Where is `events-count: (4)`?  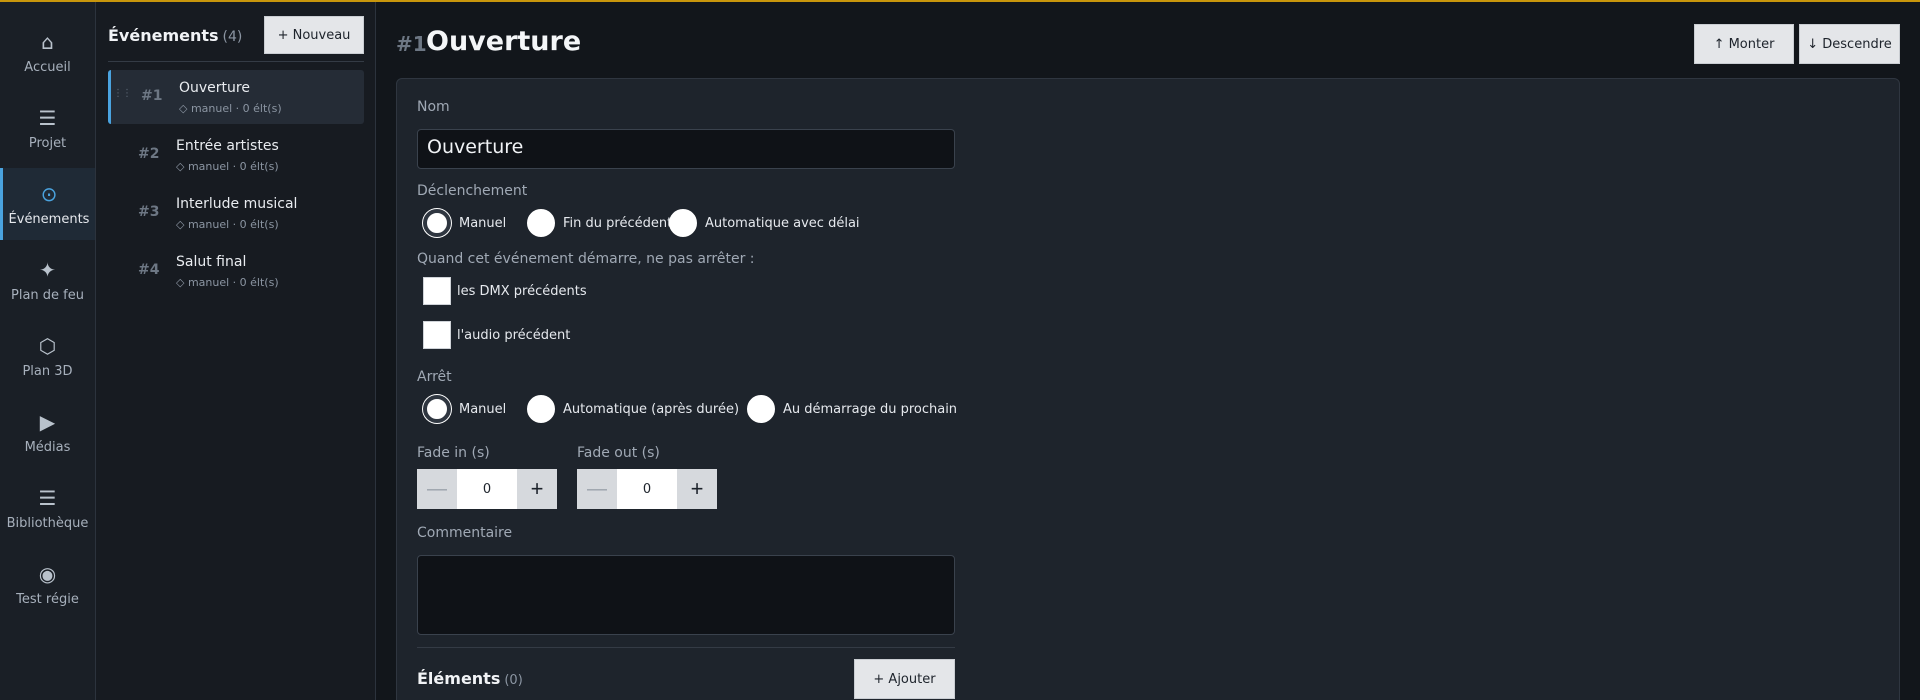
events-count: (4) is located at coordinates (232, 37).